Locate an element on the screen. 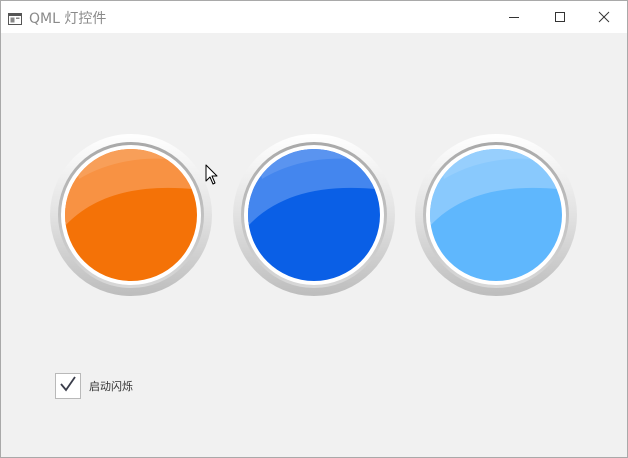  app-window-icon is located at coordinates (15, 17).